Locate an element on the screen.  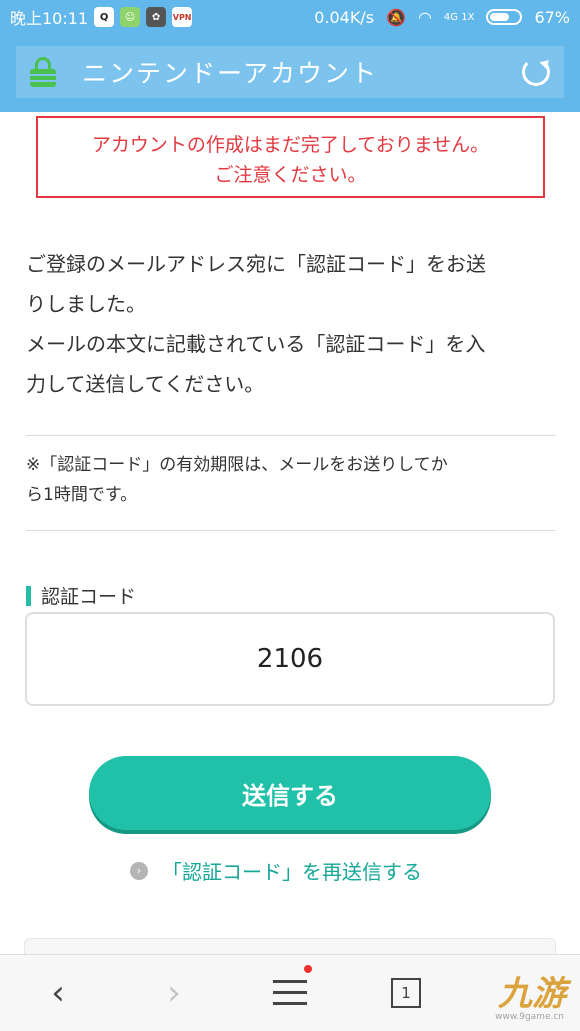
code-label-text: 認証コード is located at coordinates (89, 597).